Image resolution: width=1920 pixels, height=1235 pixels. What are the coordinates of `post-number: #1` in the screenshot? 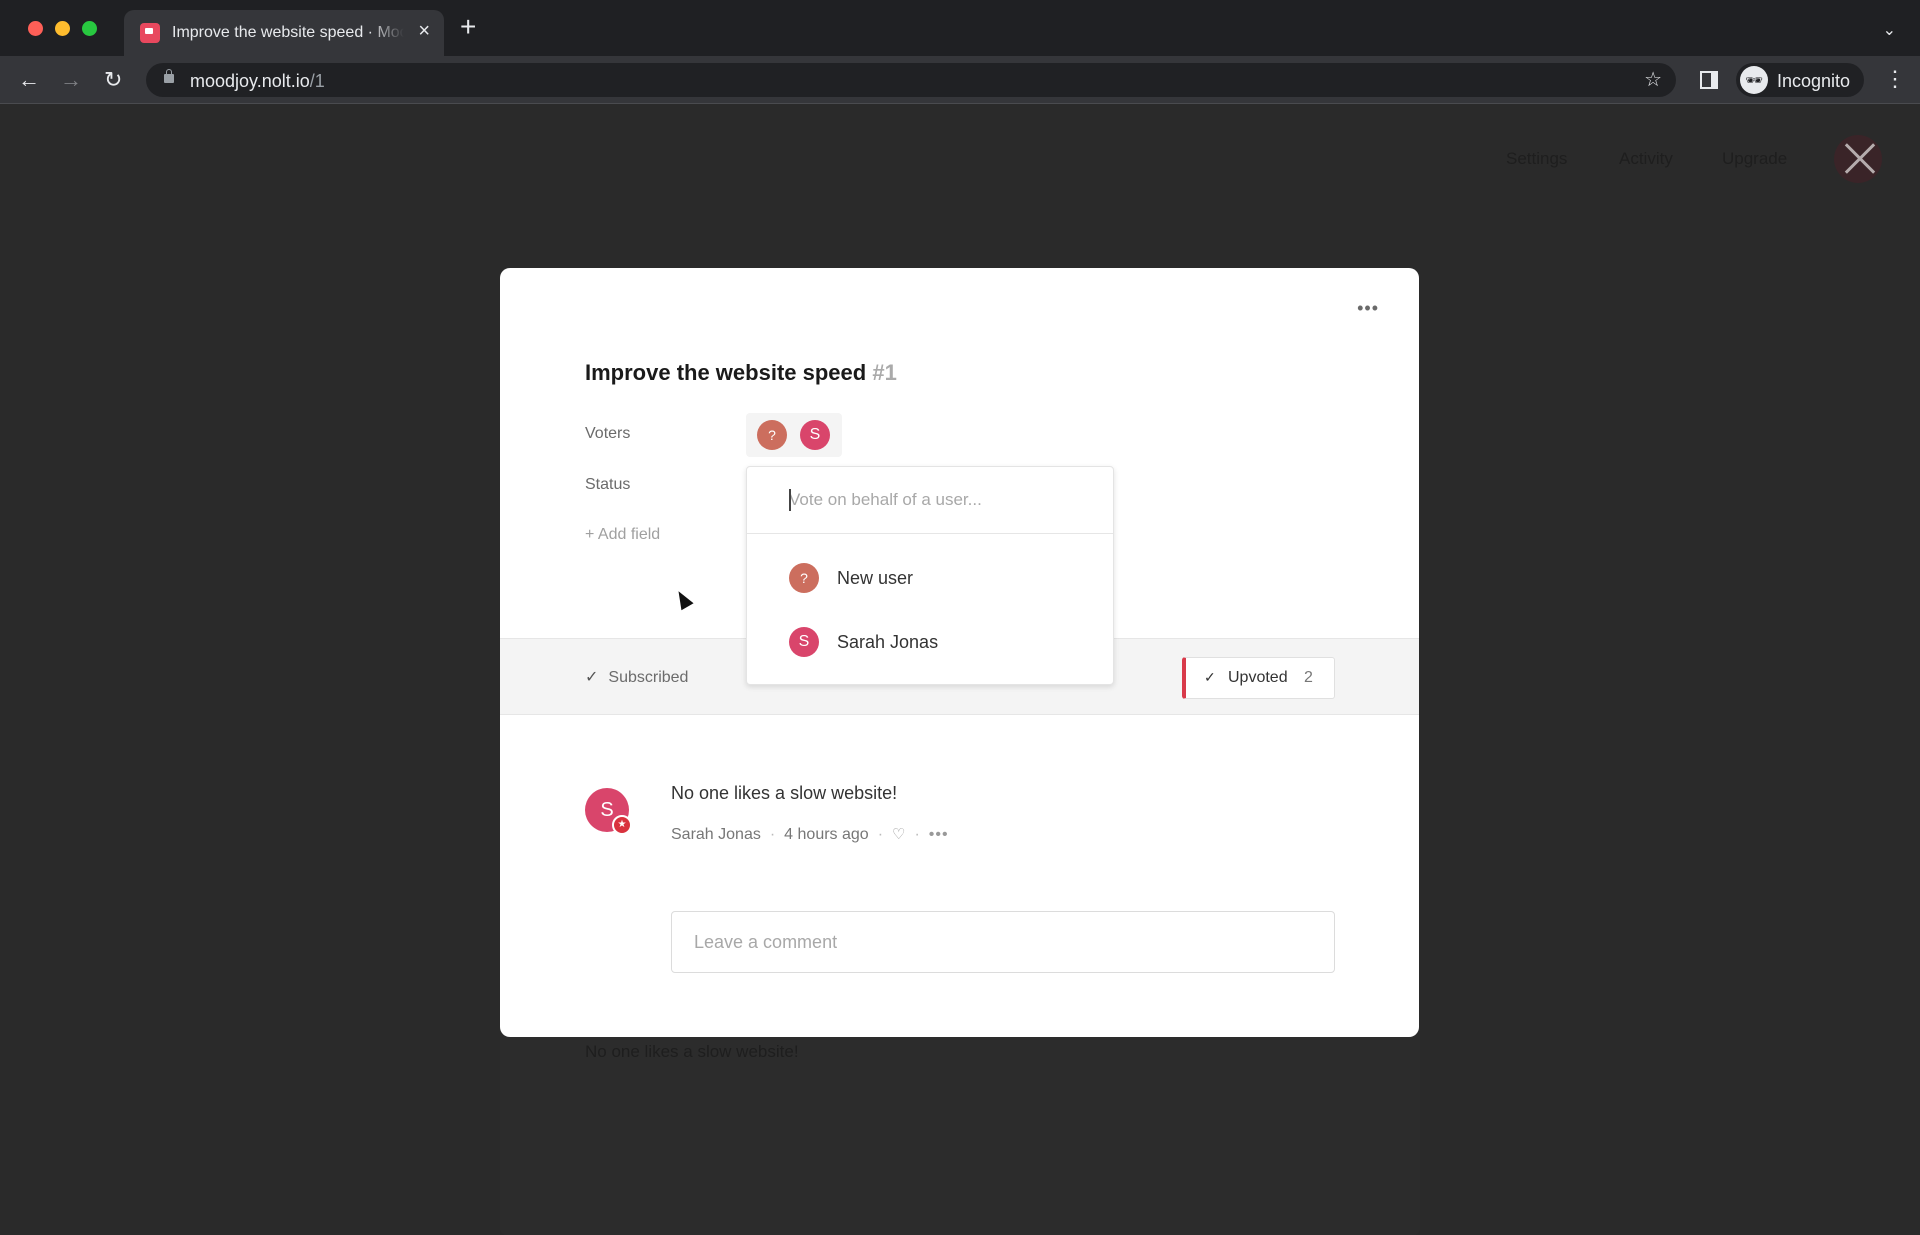 It's located at (884, 372).